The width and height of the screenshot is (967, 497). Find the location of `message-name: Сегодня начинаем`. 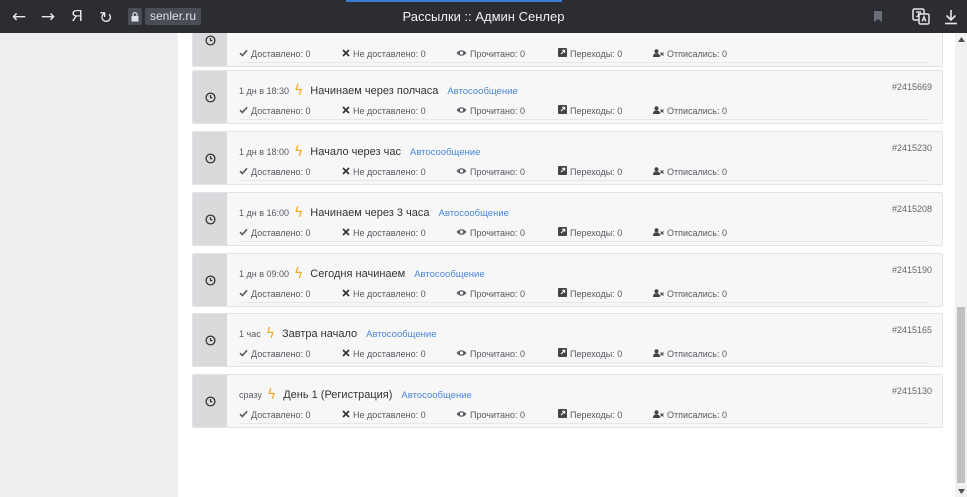

message-name: Сегодня начинаем is located at coordinates (357, 274).